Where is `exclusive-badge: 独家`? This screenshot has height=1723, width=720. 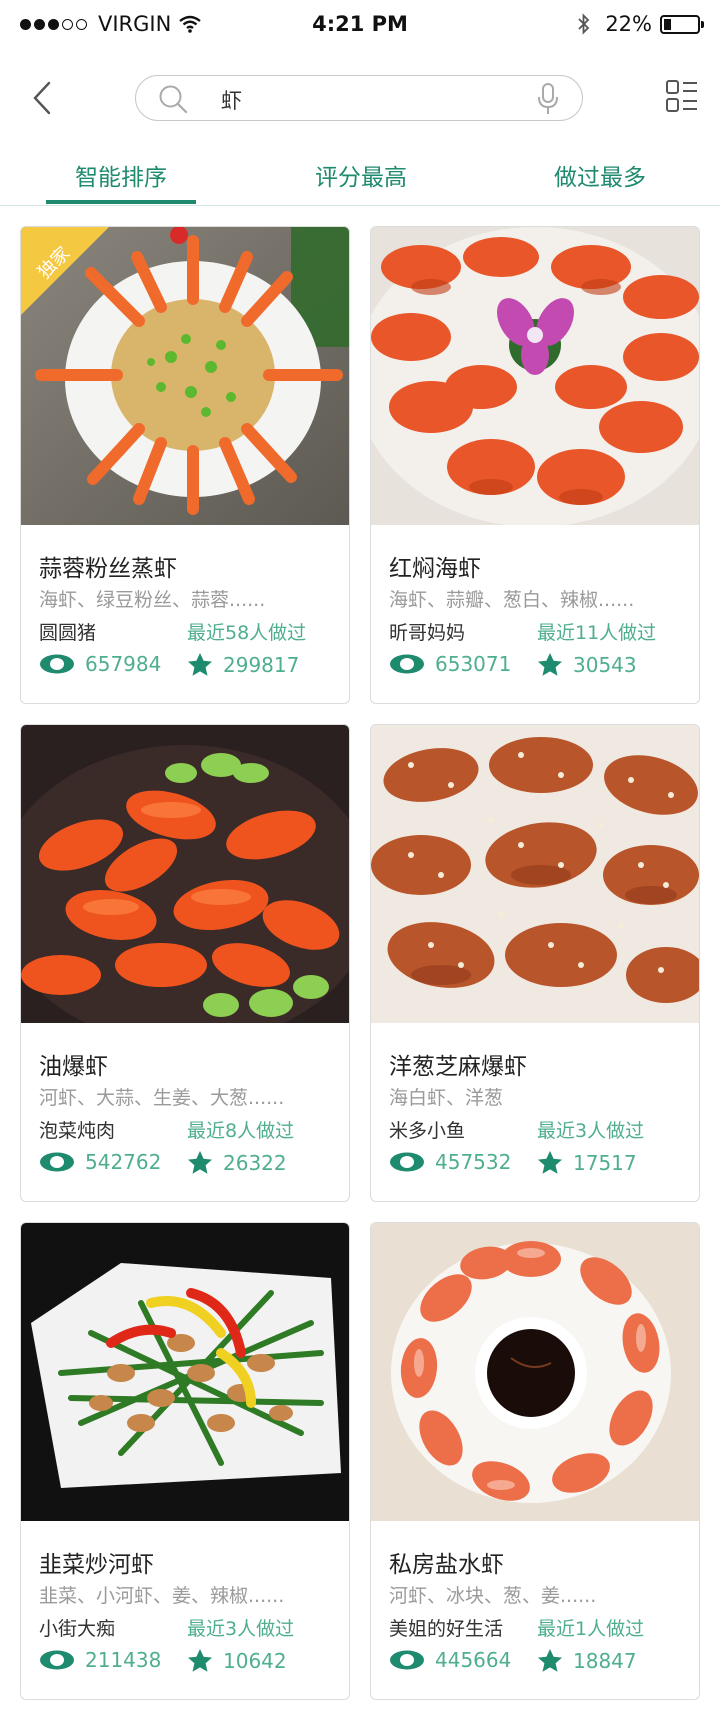
exclusive-badge: 独家 is located at coordinates (71, 277).